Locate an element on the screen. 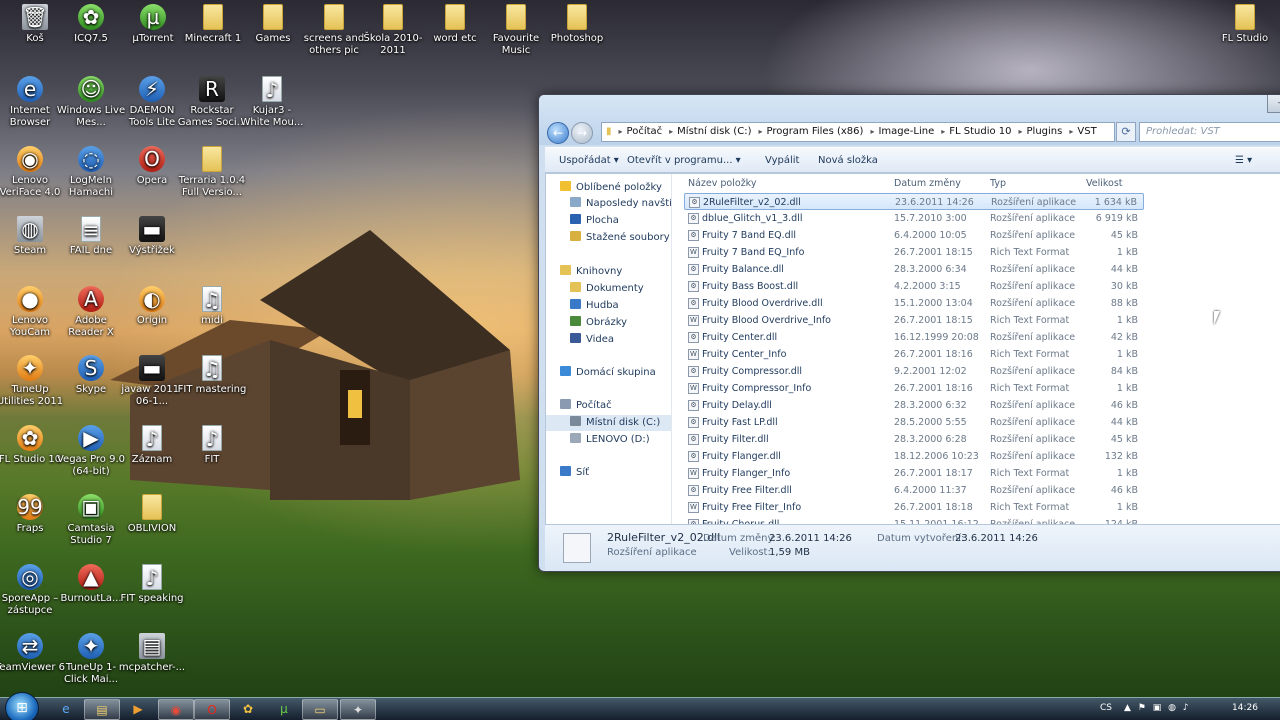 Image resolution: width=1280 pixels, height=720 pixels. open-with-button: Otevřít v programu... ▾ is located at coordinates (684, 160).